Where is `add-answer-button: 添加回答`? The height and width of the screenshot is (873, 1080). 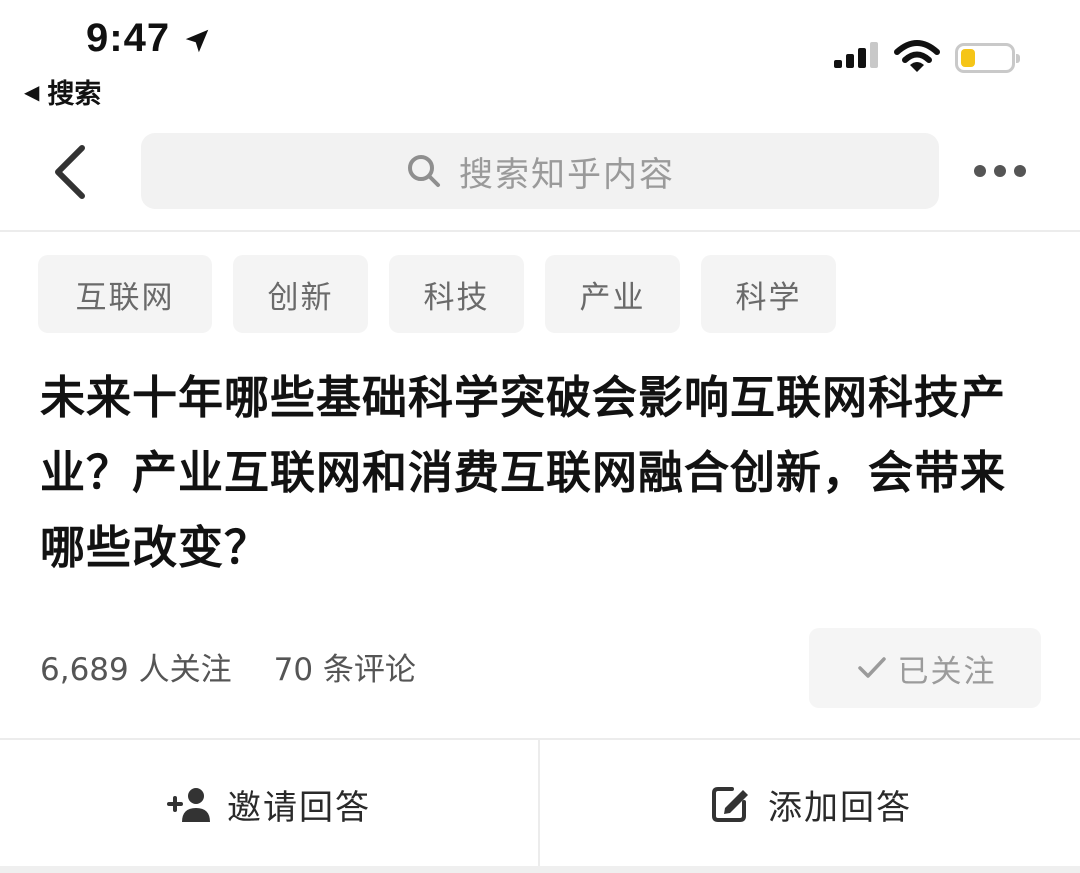
add-answer-button: 添加回答 is located at coordinates (810, 804).